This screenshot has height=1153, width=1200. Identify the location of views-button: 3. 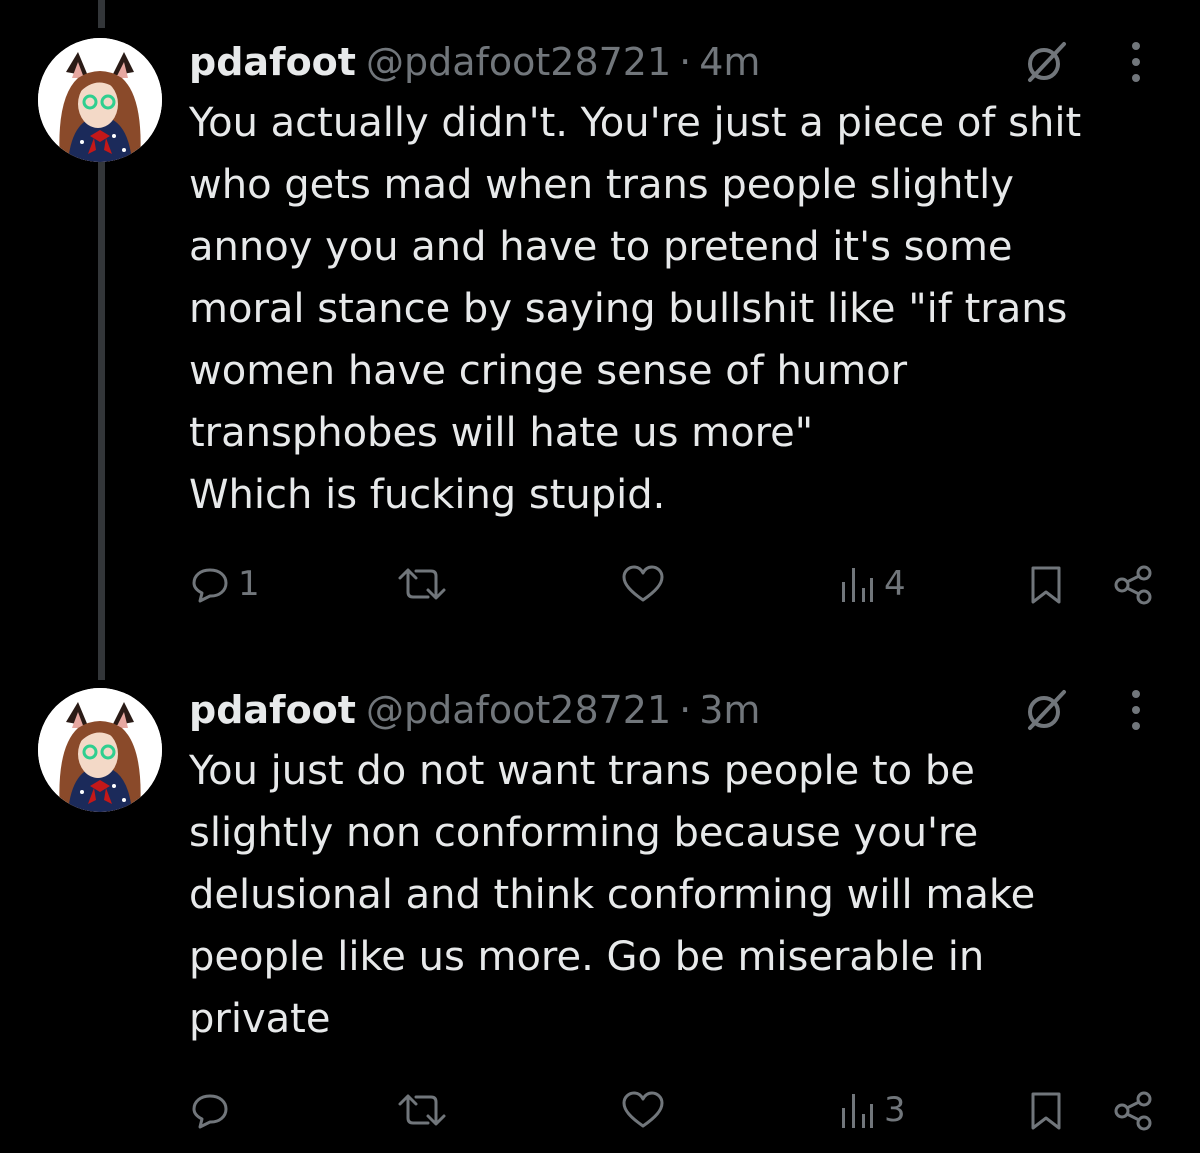
(872, 1110).